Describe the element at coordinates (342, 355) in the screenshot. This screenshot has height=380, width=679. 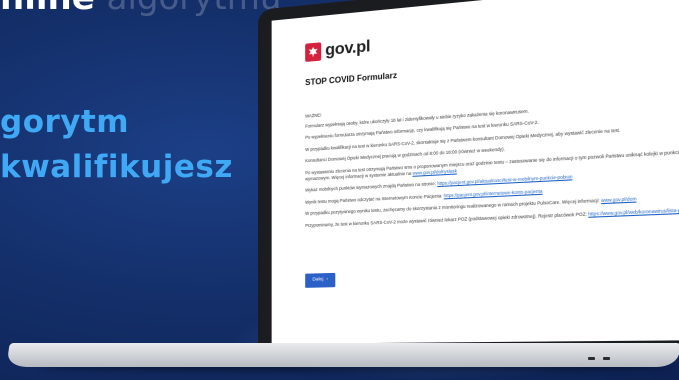
I see `laptop-base` at that location.